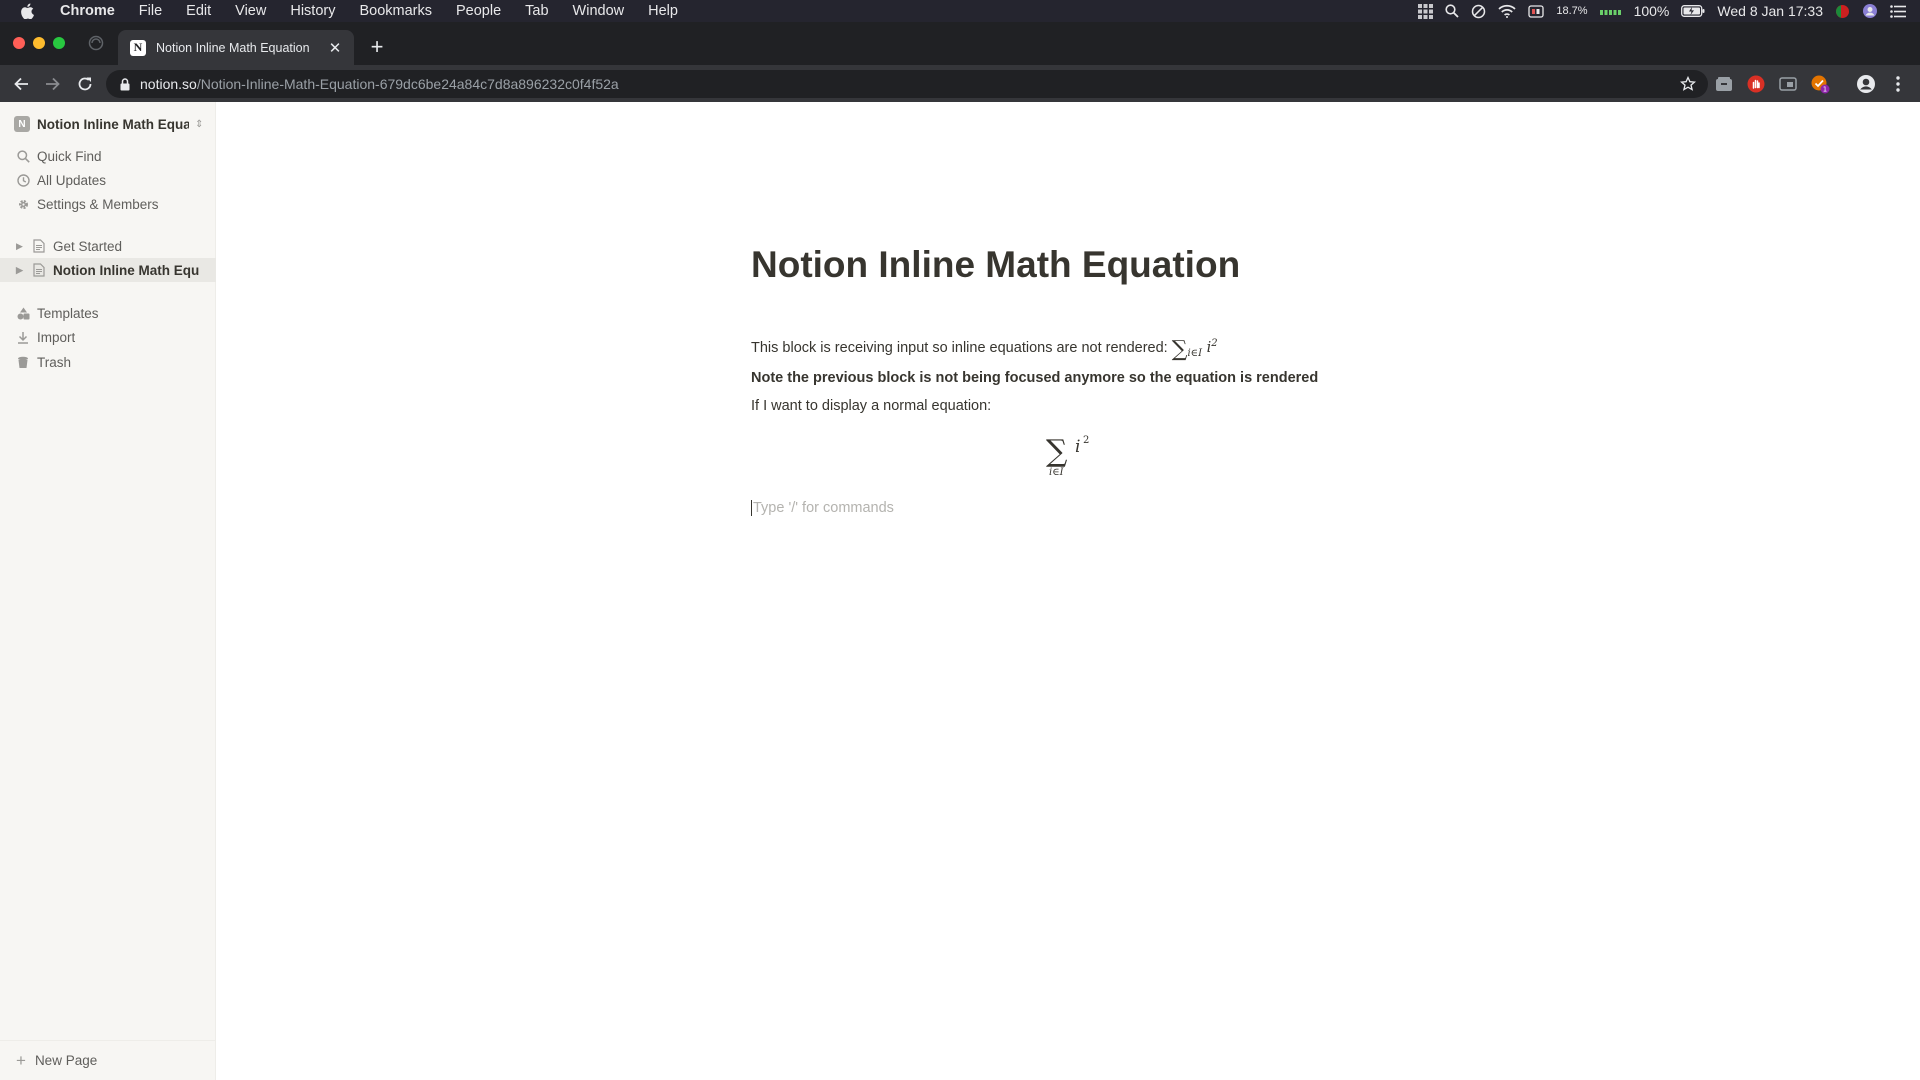 The width and height of the screenshot is (1920, 1080). What do you see at coordinates (54, 362) in the screenshot?
I see `sidebar-item-label: Trash` at bounding box center [54, 362].